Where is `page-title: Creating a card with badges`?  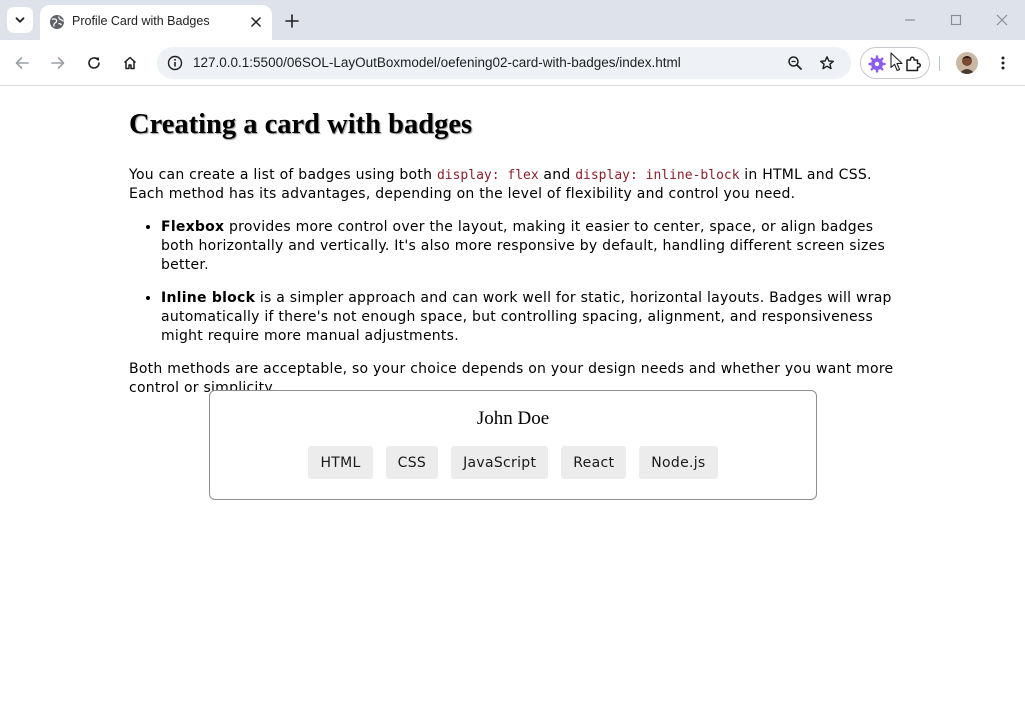 page-title: Creating a card with badges is located at coordinates (301, 124).